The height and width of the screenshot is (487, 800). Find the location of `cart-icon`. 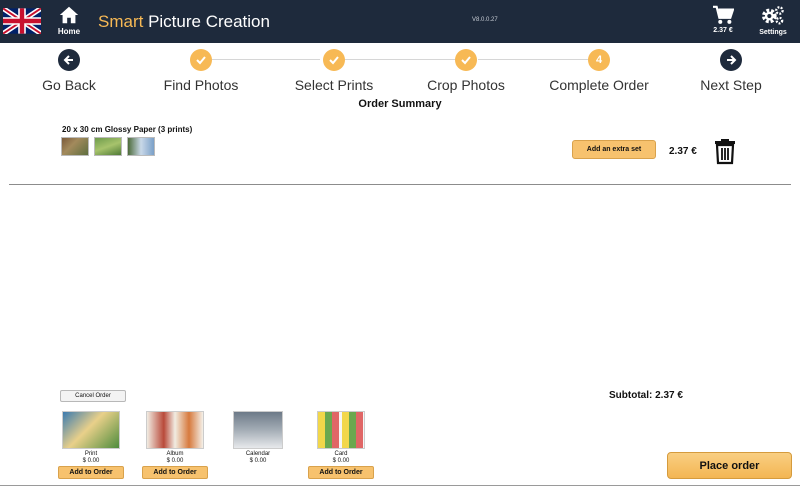

cart-icon is located at coordinates (723, 14).